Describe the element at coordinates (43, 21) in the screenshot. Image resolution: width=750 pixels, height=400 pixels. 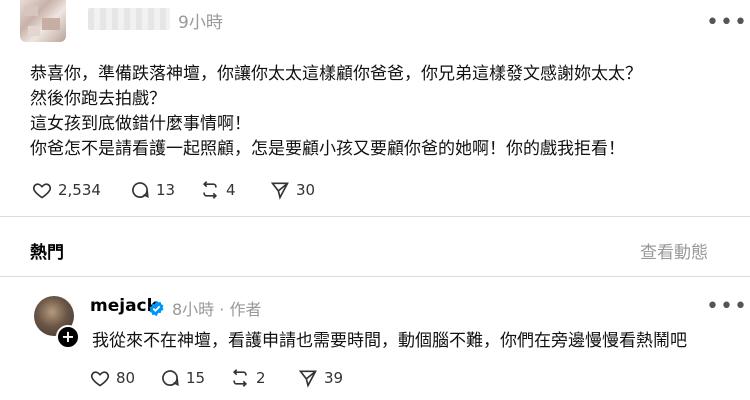
I see `avatar` at that location.